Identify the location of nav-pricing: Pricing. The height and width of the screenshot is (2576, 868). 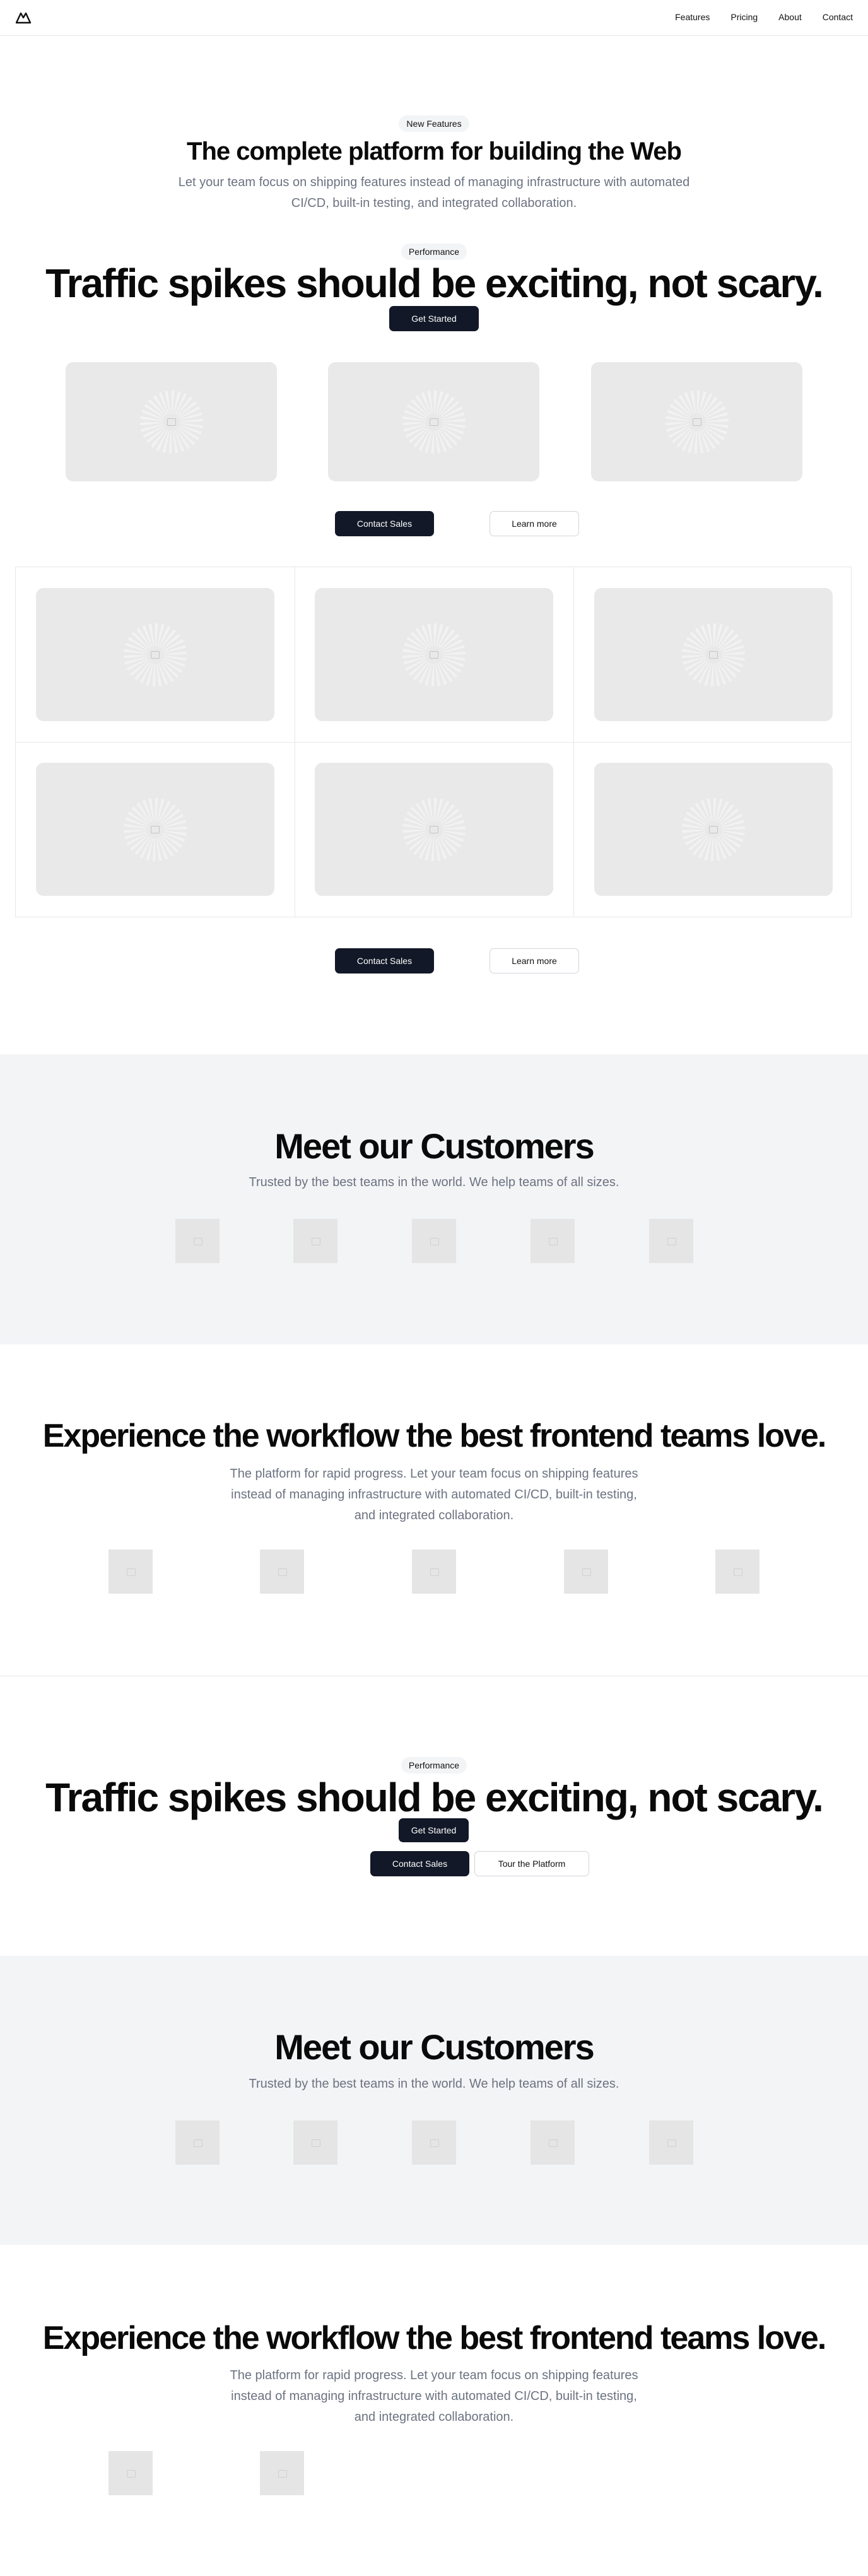
(744, 17).